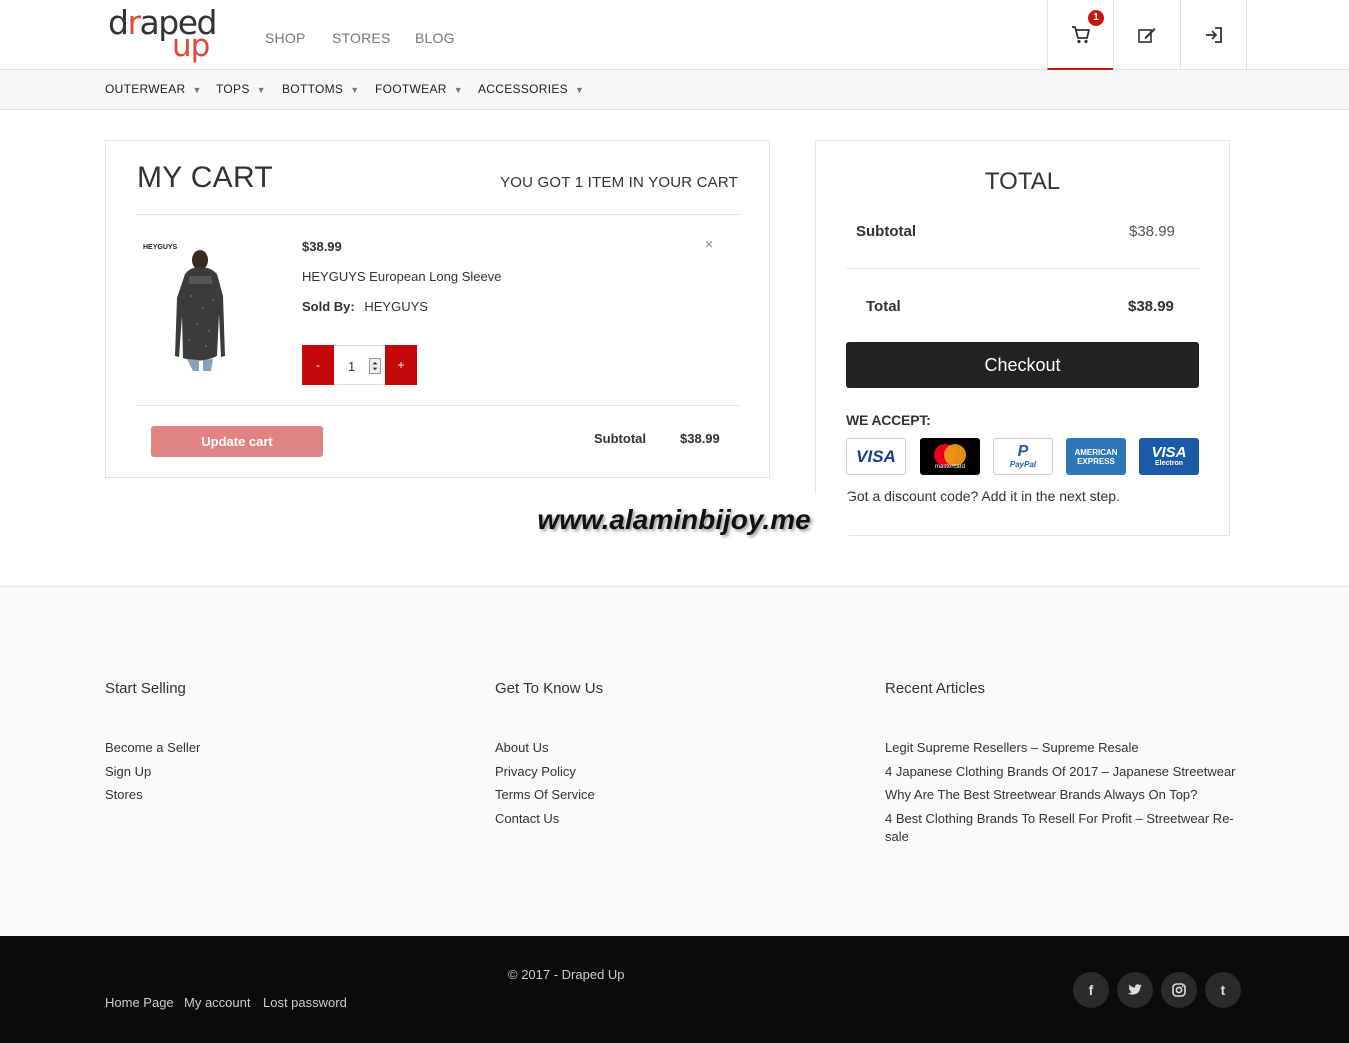 The width and height of the screenshot is (1349, 1043). Describe the element at coordinates (396, 306) in the screenshot. I see `seller-link: HEYGUYS` at that location.